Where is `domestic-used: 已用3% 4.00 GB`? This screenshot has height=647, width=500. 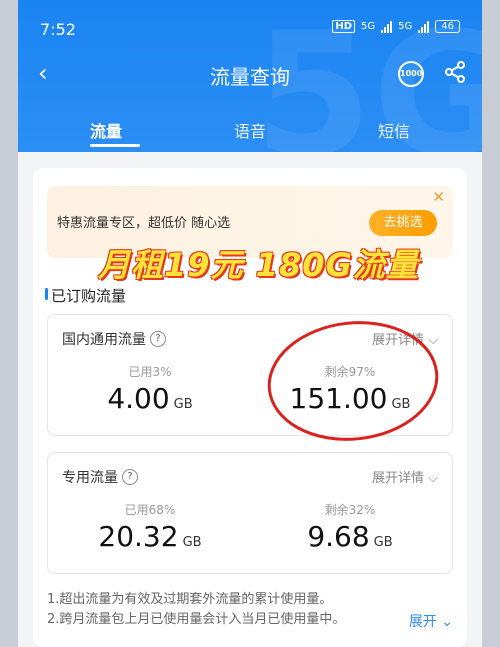
domestic-used: 已用3% 4.00 GB is located at coordinates (150, 389).